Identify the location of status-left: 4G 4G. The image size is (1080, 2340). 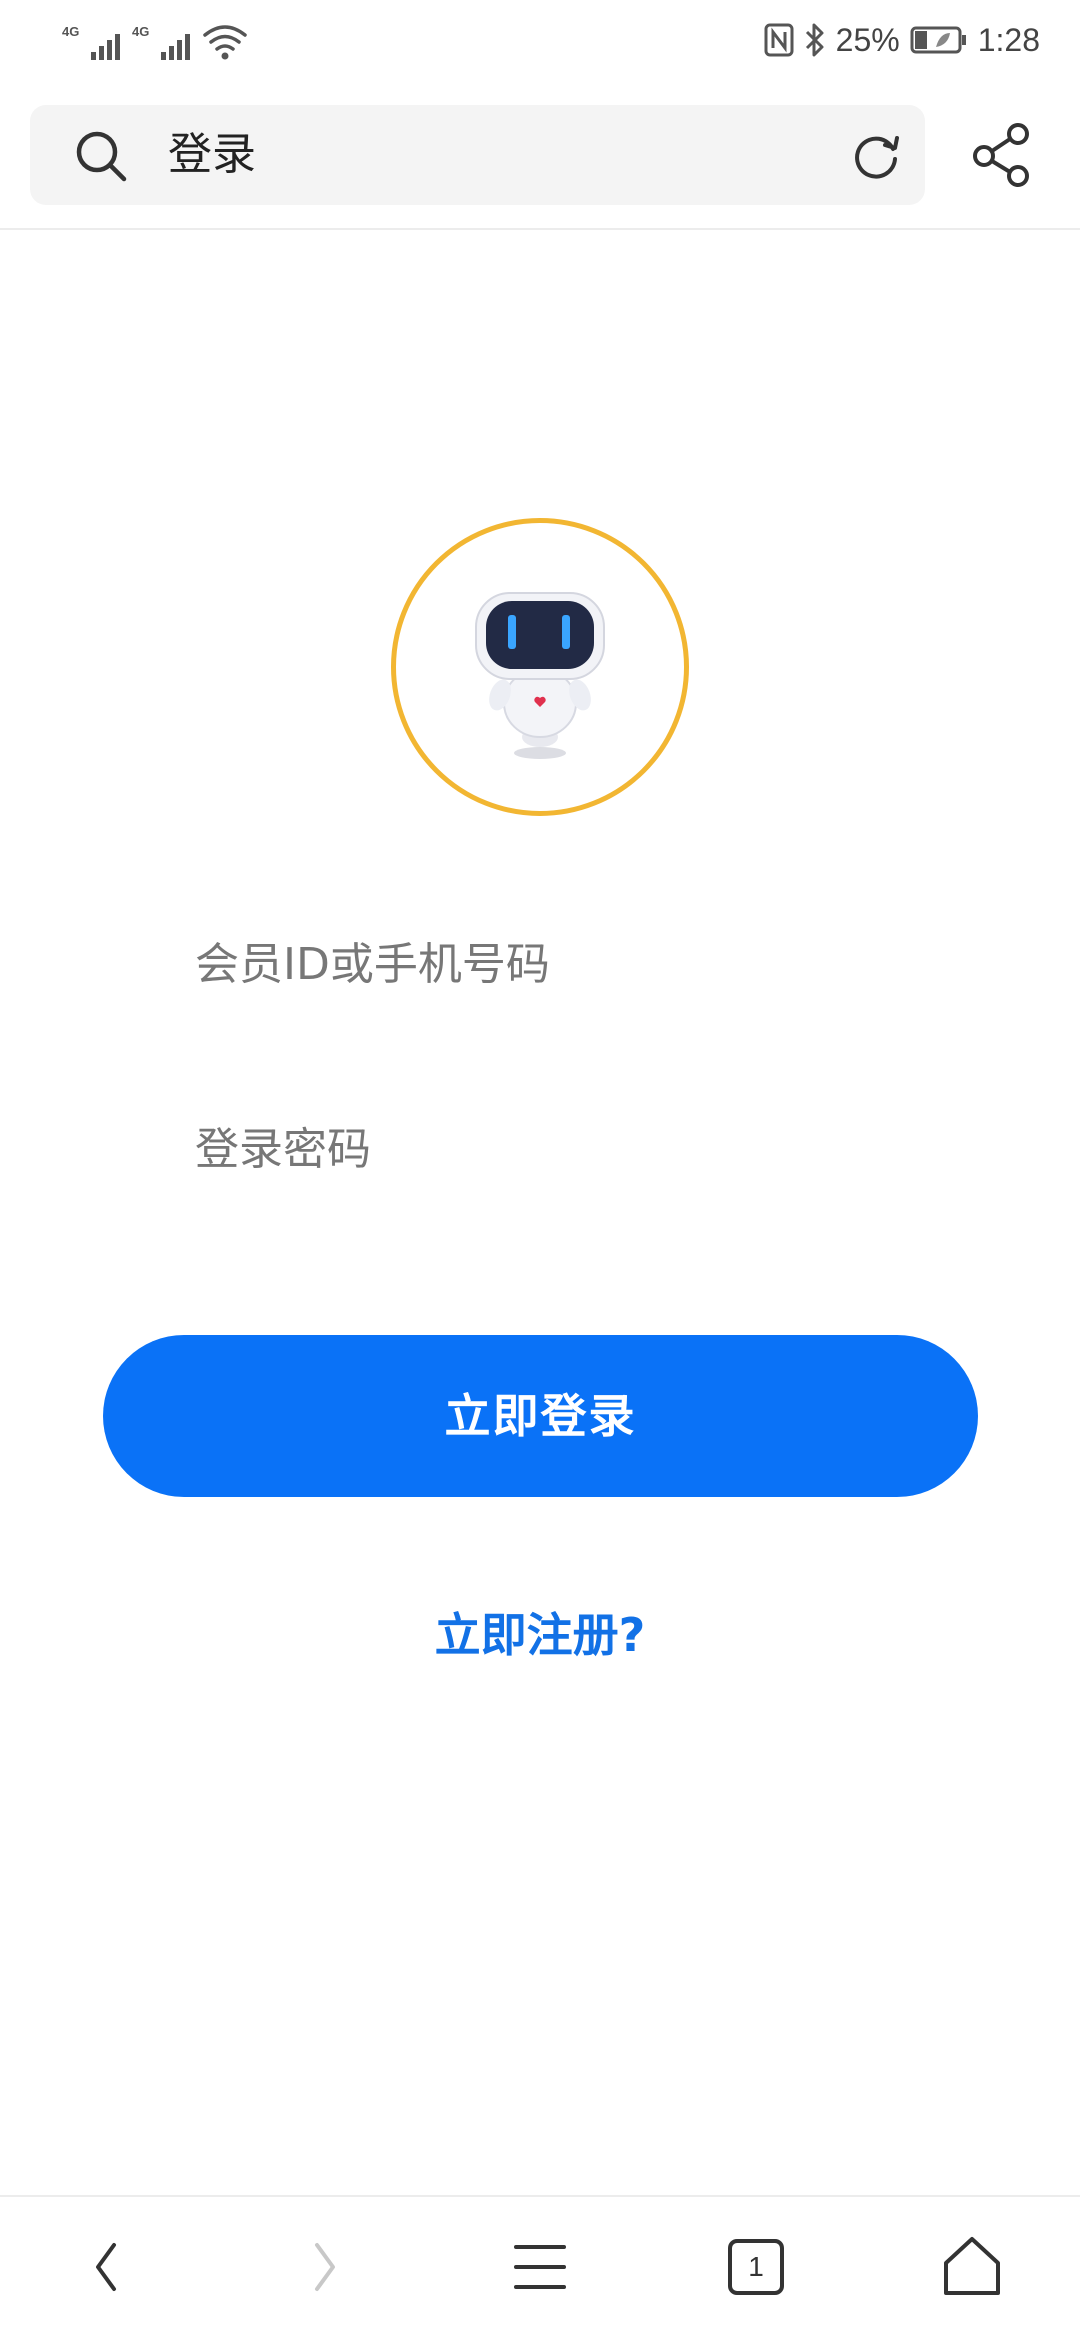
(155, 40).